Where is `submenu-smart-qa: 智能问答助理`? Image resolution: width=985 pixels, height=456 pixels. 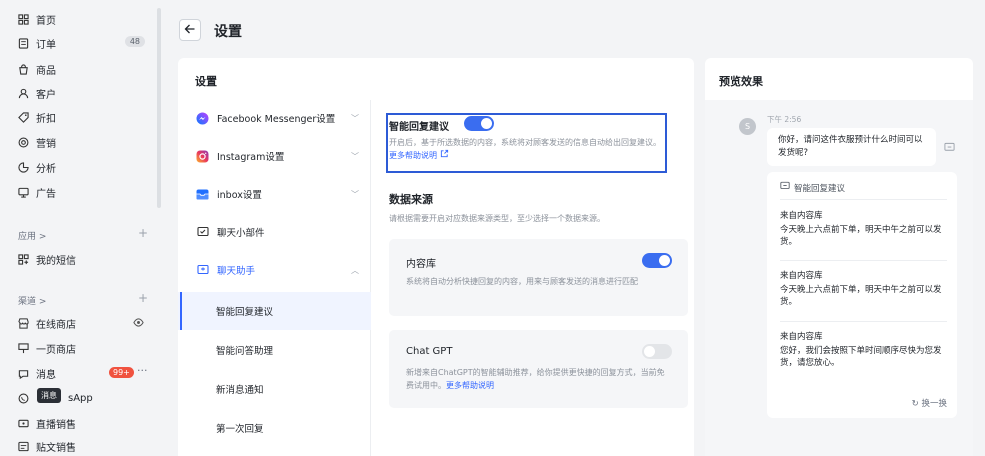
submenu-smart-qa: 智能问答助理 is located at coordinates (274, 350).